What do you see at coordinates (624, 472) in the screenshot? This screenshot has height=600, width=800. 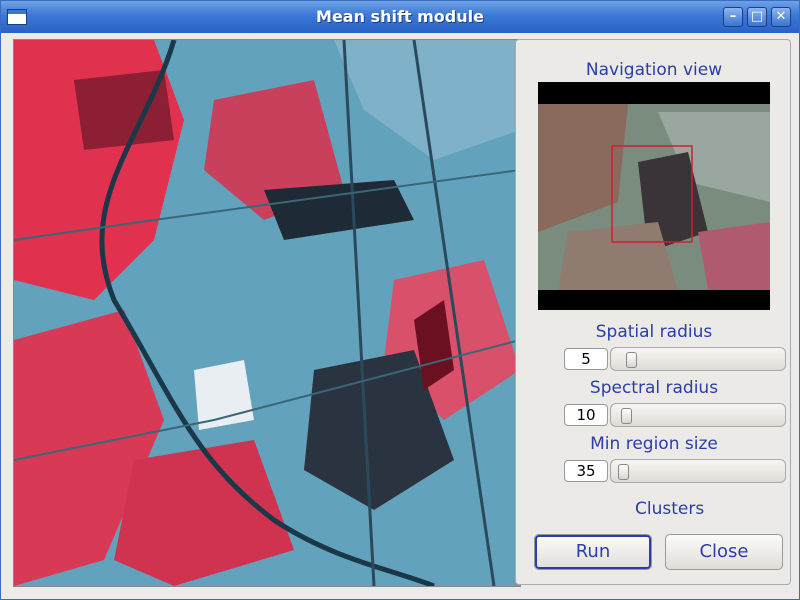 I see `min-region-size-slider-thumb` at bounding box center [624, 472].